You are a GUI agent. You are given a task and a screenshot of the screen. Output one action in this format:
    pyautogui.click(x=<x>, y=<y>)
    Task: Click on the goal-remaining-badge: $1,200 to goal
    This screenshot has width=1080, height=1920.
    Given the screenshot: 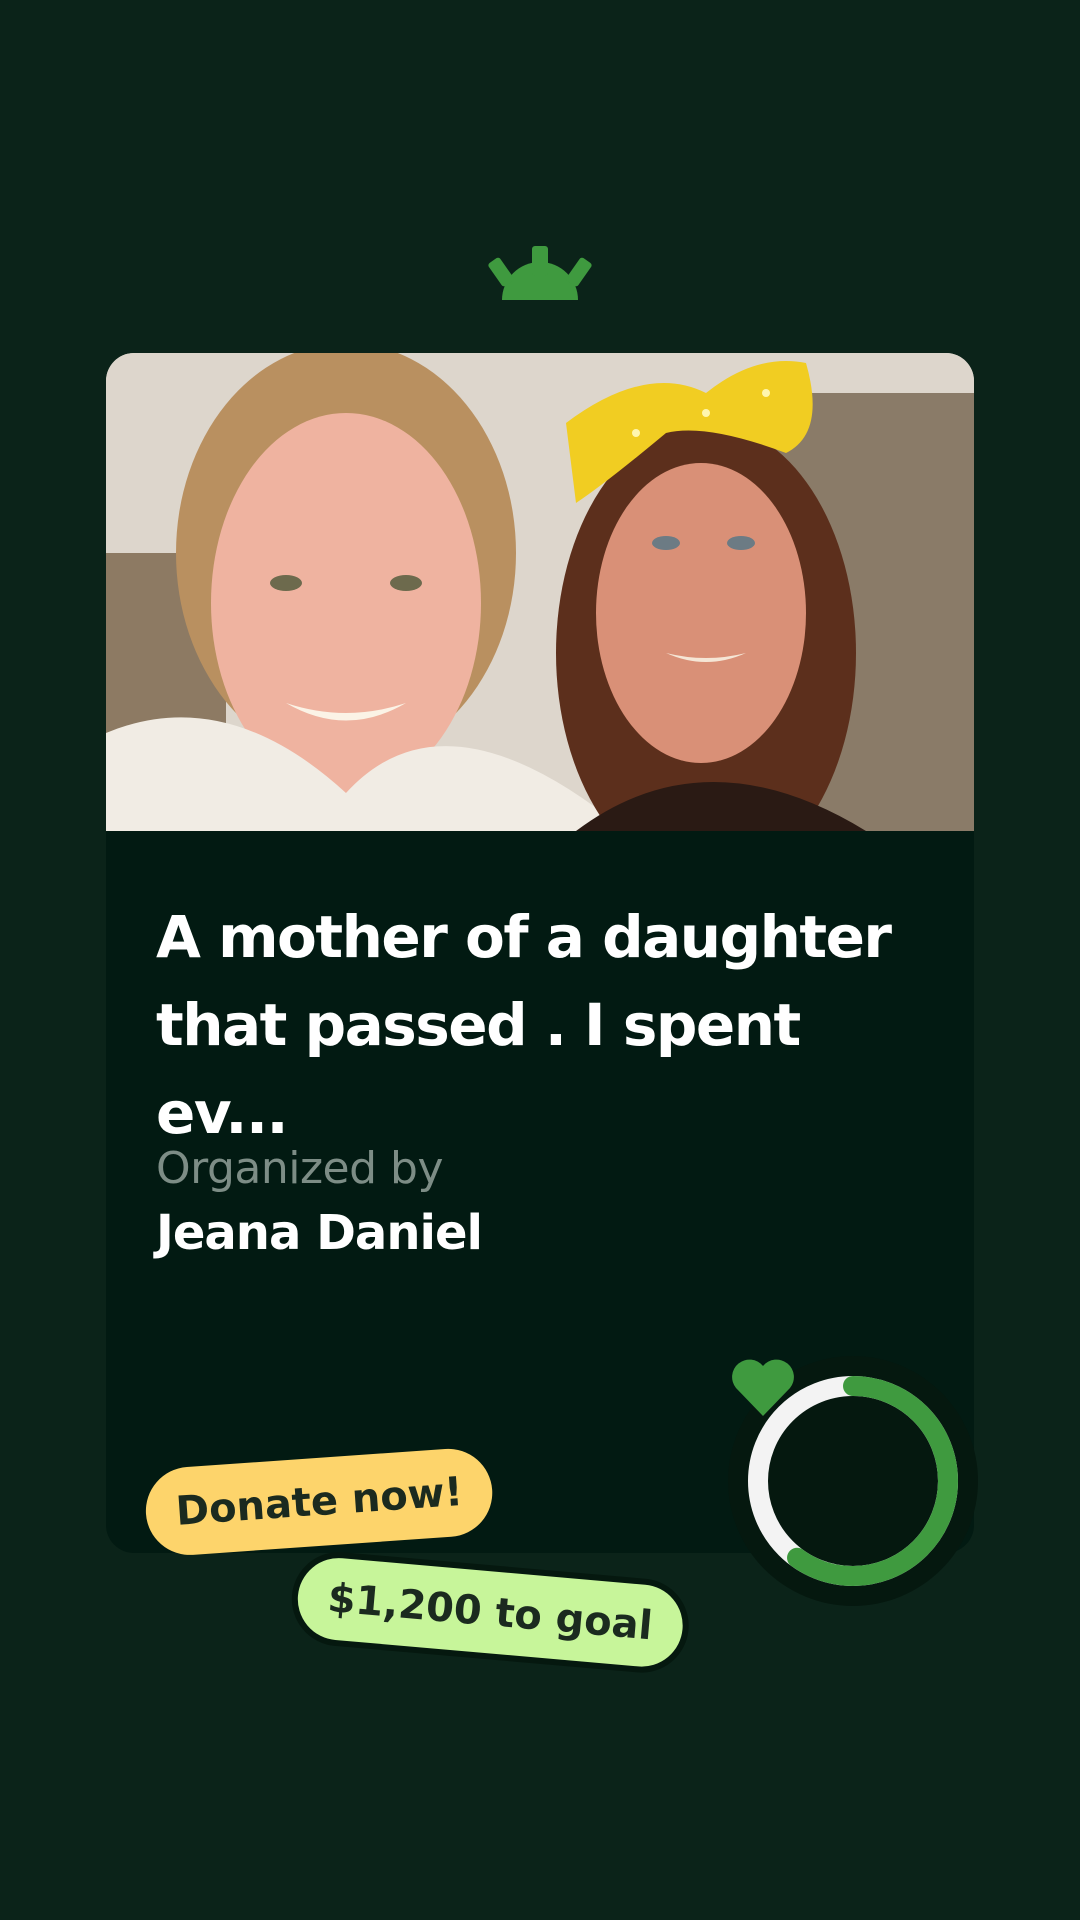 What is the action you would take?
    pyautogui.click(x=490, y=1612)
    